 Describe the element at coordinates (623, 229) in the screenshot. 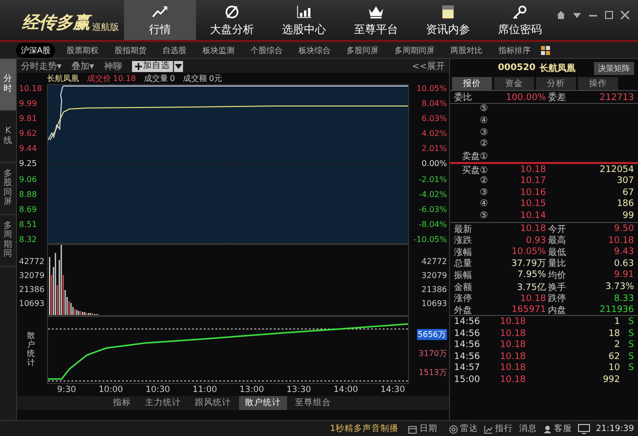

I see `stat-value: 9.50` at that location.